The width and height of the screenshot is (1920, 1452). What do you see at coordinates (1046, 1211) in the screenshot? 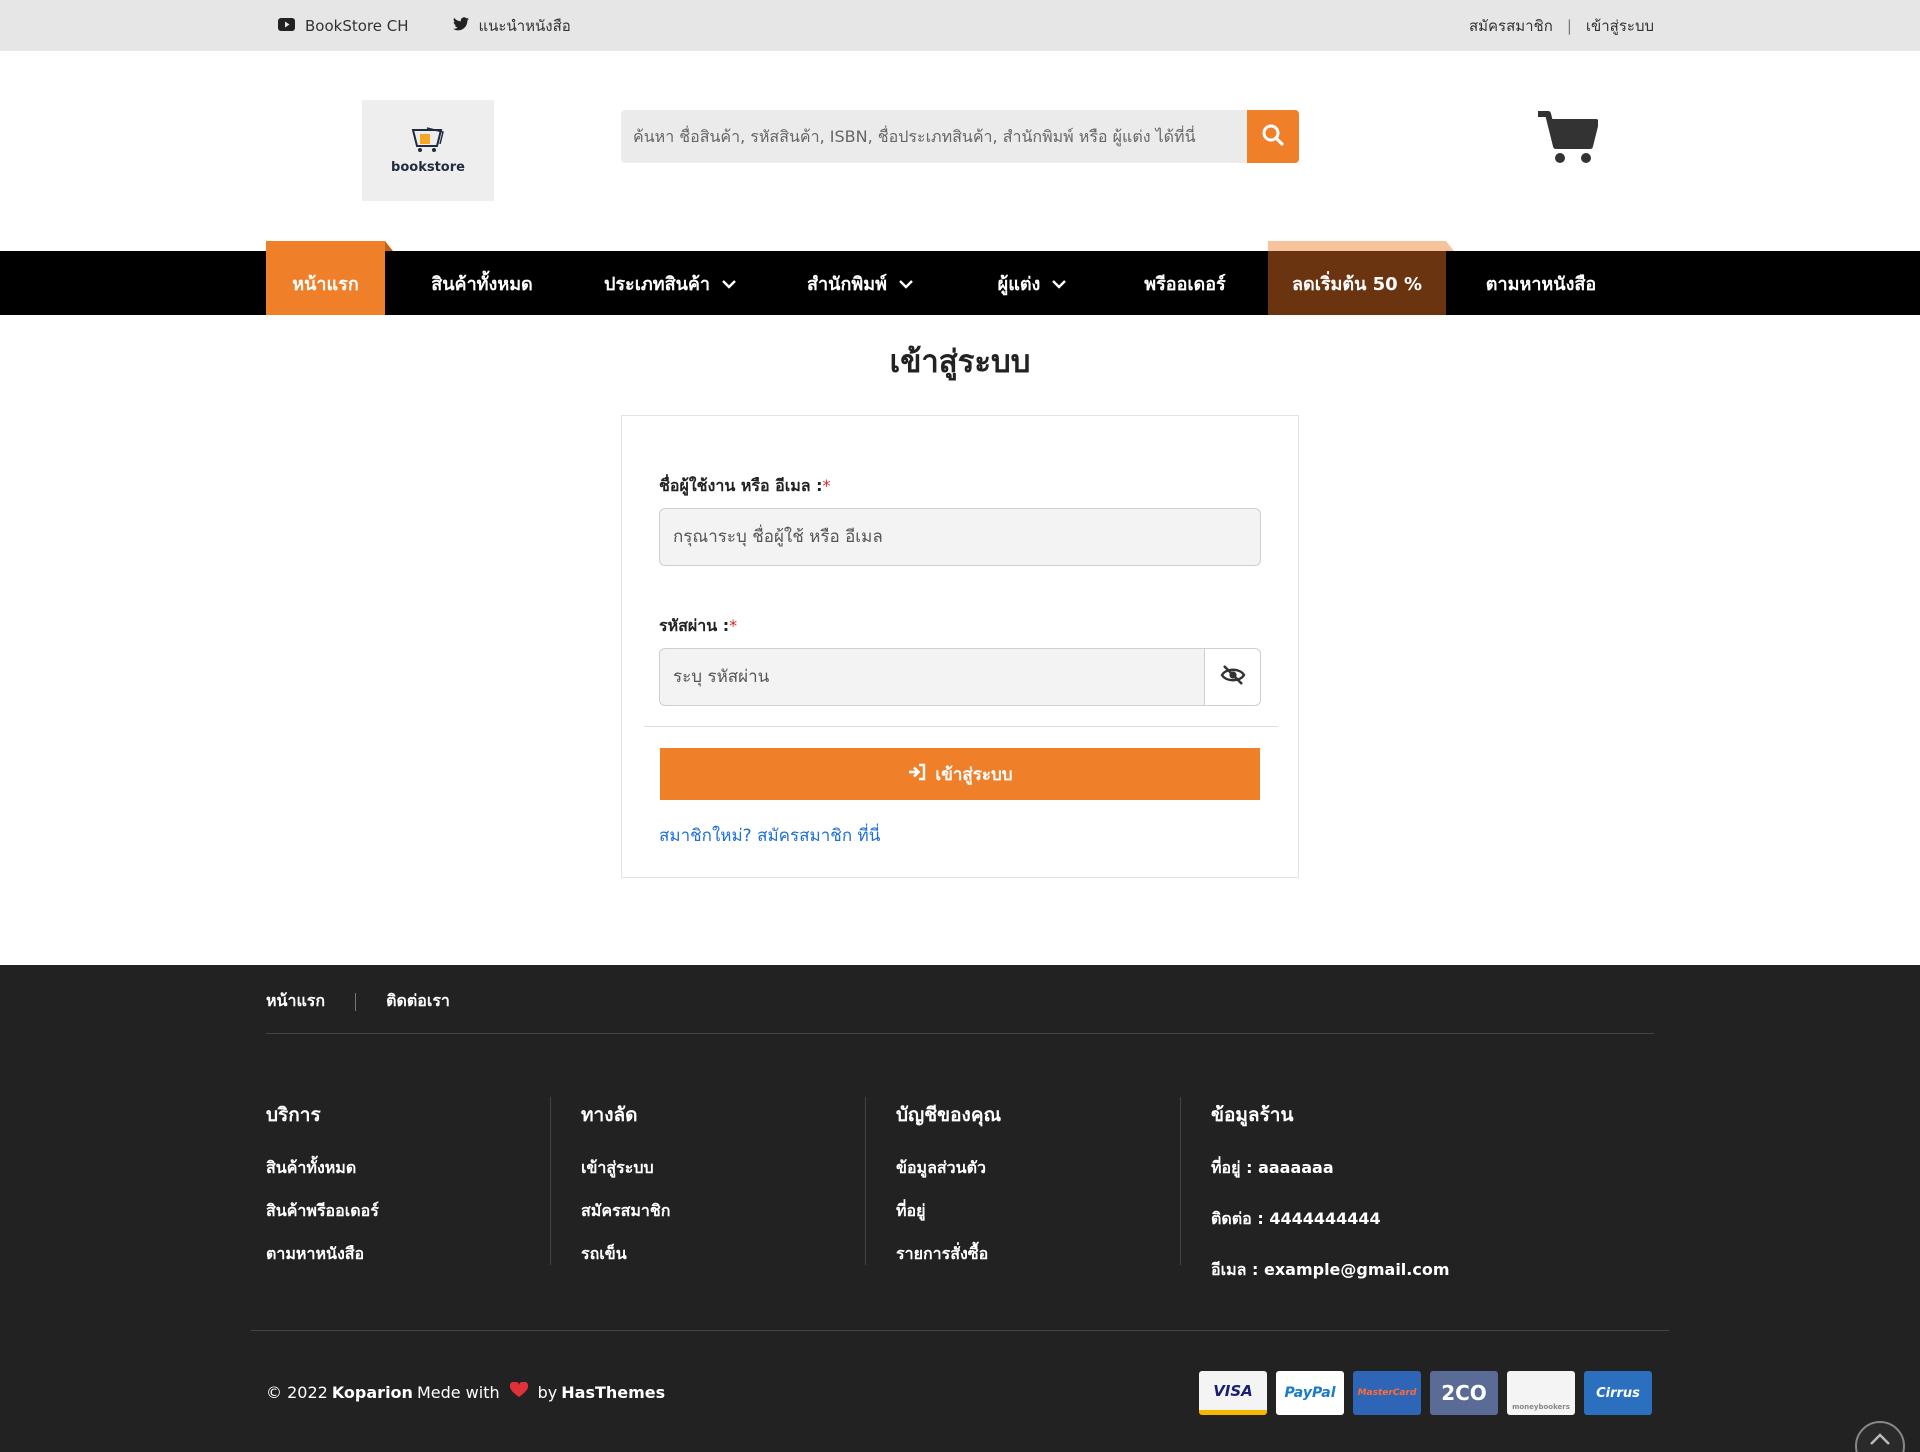
I see `footer-link-address: ที่อยู่` at bounding box center [1046, 1211].